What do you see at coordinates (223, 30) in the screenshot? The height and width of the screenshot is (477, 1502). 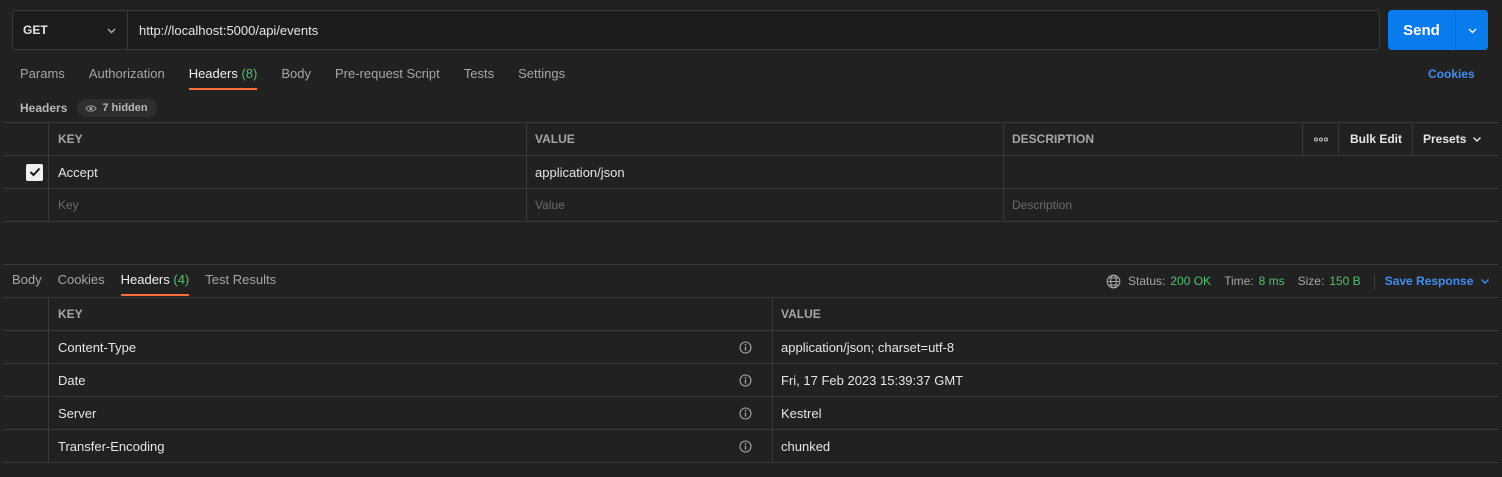 I see `url-input: http://localhost:5000/api/events` at bounding box center [223, 30].